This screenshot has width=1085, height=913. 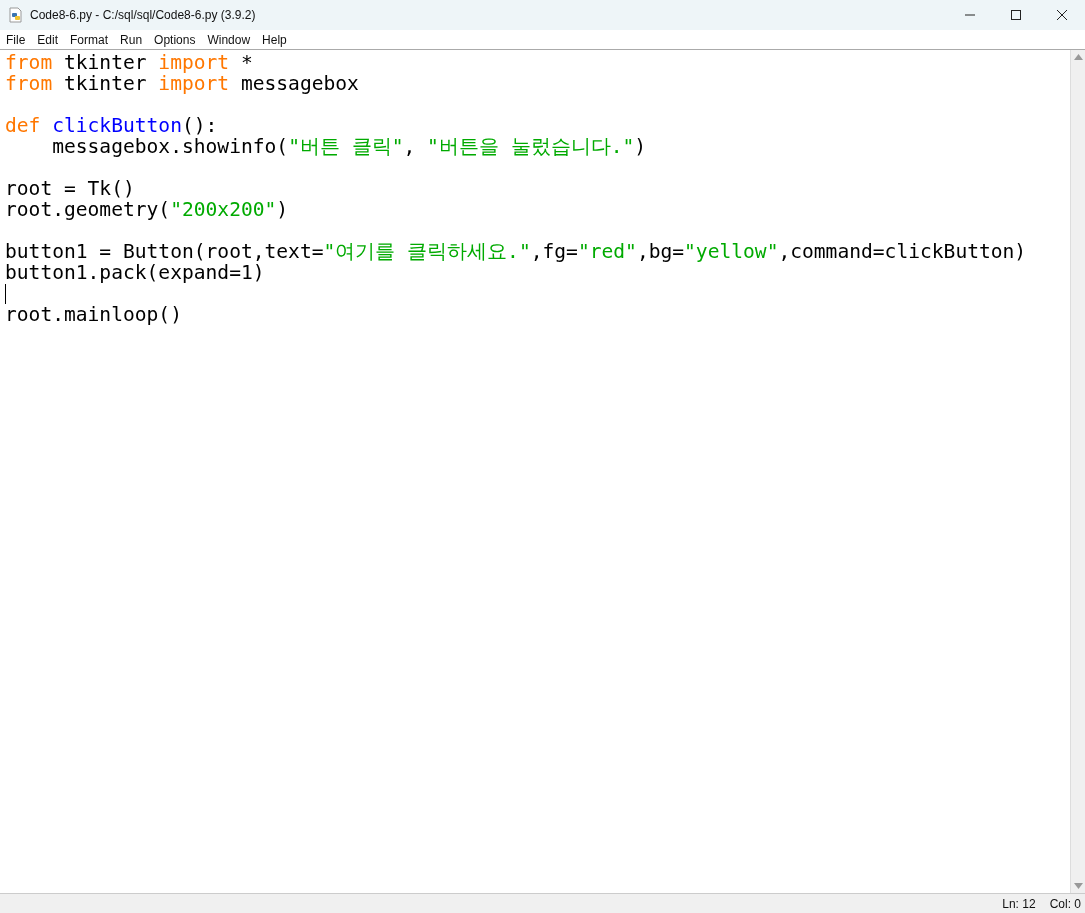 What do you see at coordinates (182, 83) in the screenshot?
I see `code-line: from tkinter import messagebox` at bounding box center [182, 83].